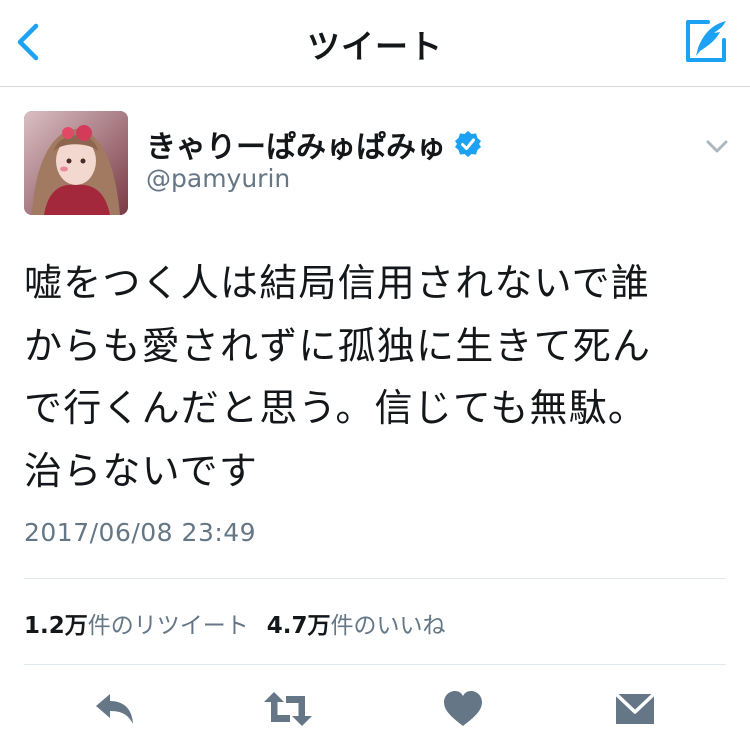  I want to click on retweet-count: 1.2万件のリツイート, so click(136, 626).